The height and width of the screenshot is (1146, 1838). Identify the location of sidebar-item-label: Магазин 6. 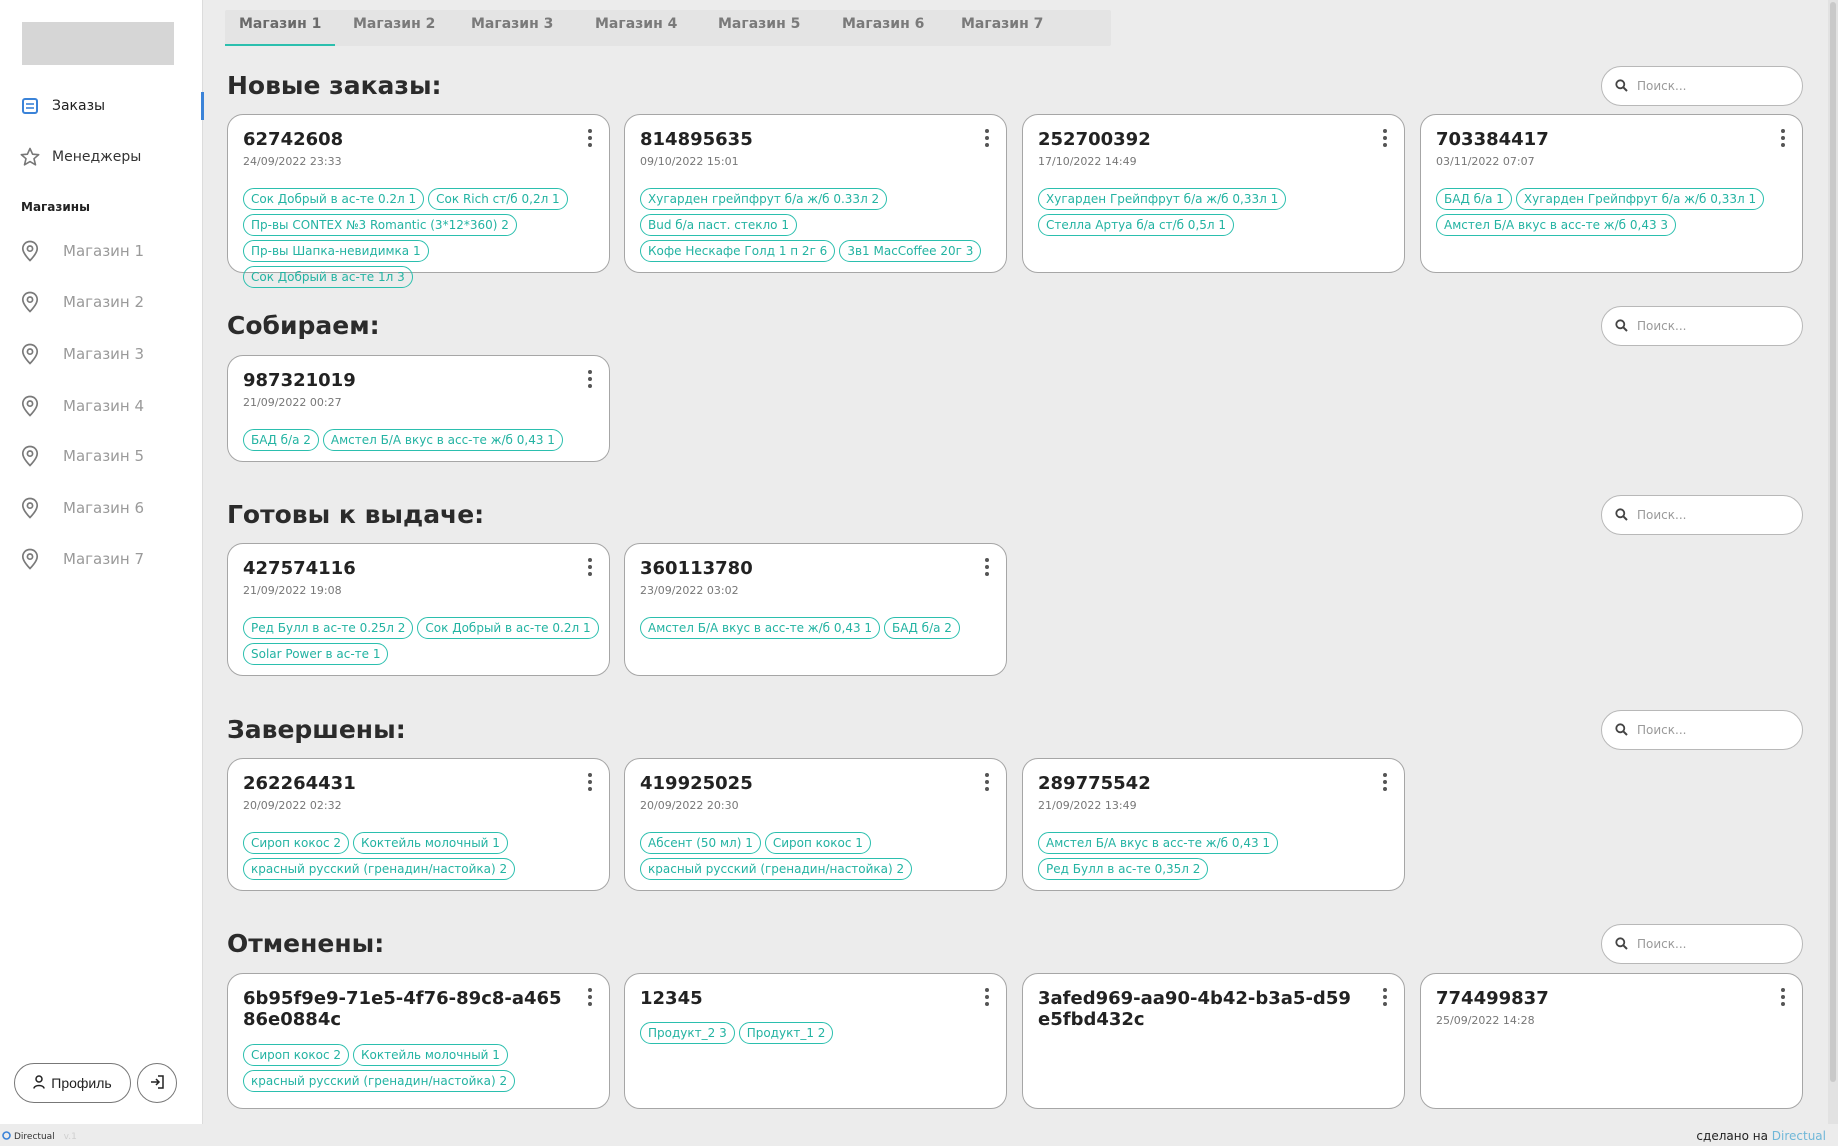
(104, 508).